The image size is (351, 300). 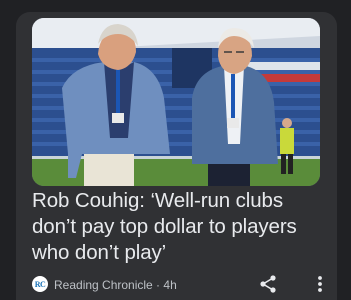 I want to click on source-and-time: Reading Chronicle · 4h, so click(x=115, y=285).